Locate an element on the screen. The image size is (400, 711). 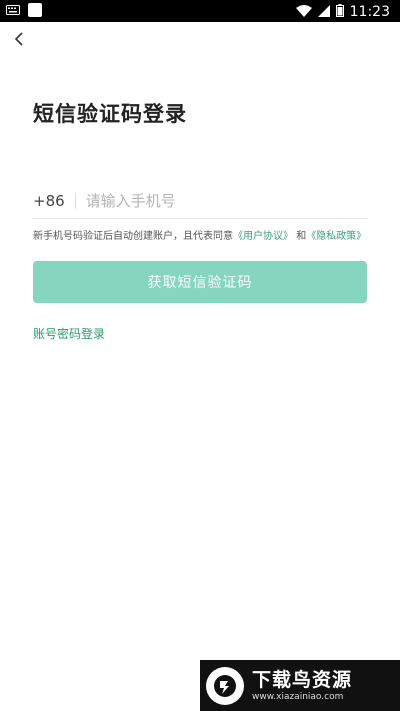
agreement-and: 和 is located at coordinates (301, 236).